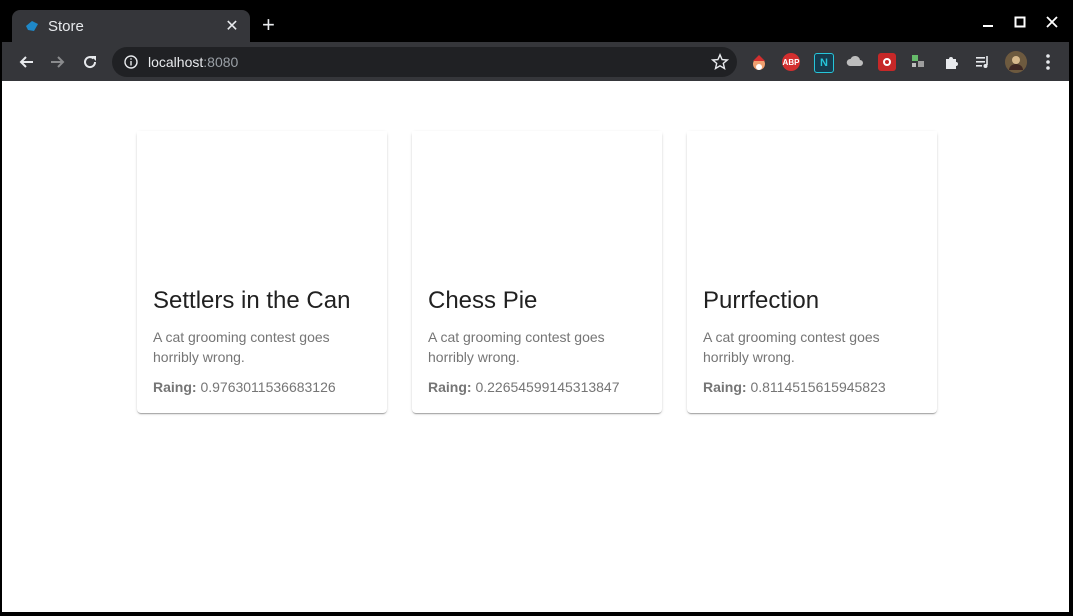  What do you see at coordinates (761, 300) in the screenshot?
I see `card-title: Purrfection` at bounding box center [761, 300].